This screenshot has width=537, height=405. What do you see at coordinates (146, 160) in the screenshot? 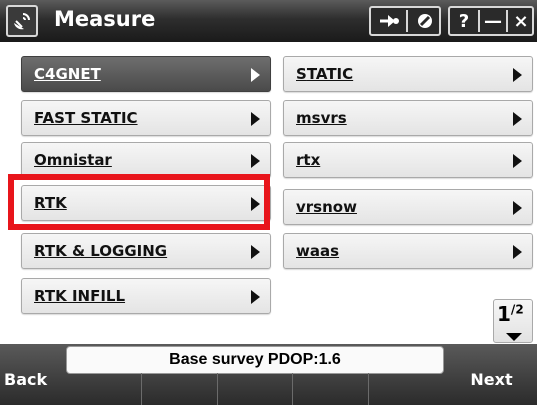
I see `style-button-omnistar: Omnistar` at bounding box center [146, 160].